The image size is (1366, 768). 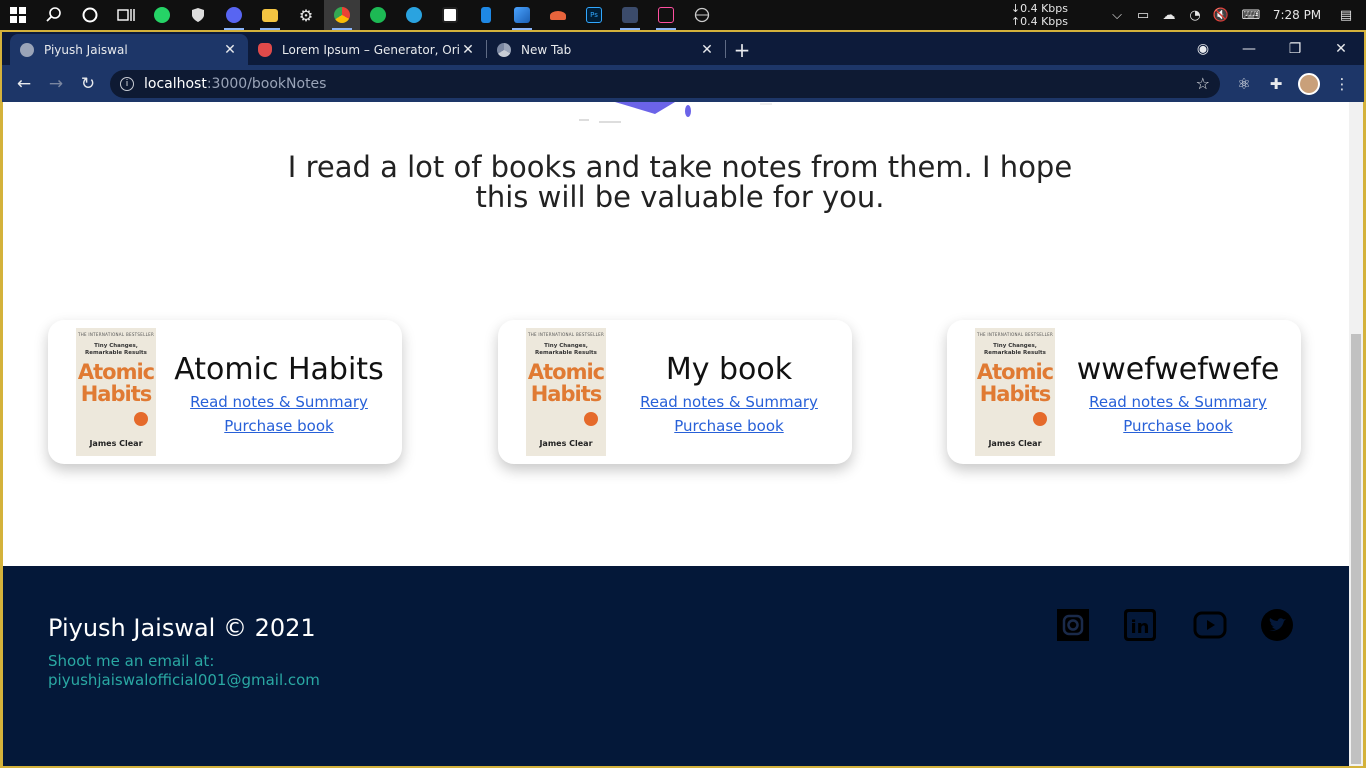 I want to click on react-devtools-icon: ⚛, so click(x=1244, y=84).